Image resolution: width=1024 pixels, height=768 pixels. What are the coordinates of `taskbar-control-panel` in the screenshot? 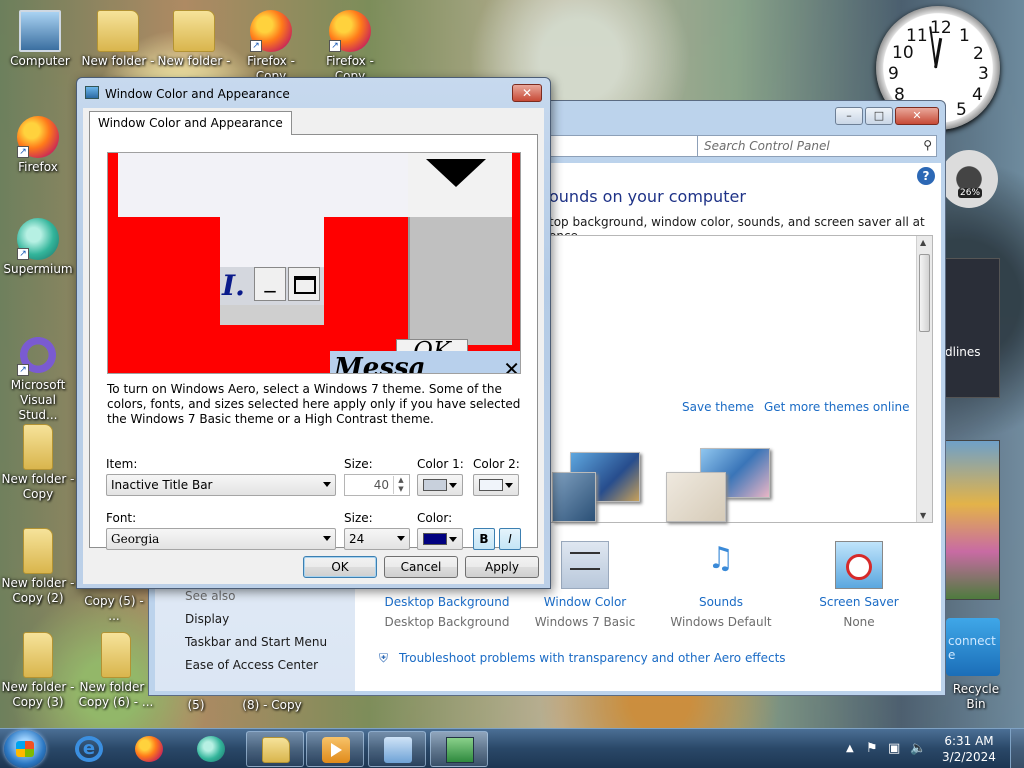 It's located at (397, 749).